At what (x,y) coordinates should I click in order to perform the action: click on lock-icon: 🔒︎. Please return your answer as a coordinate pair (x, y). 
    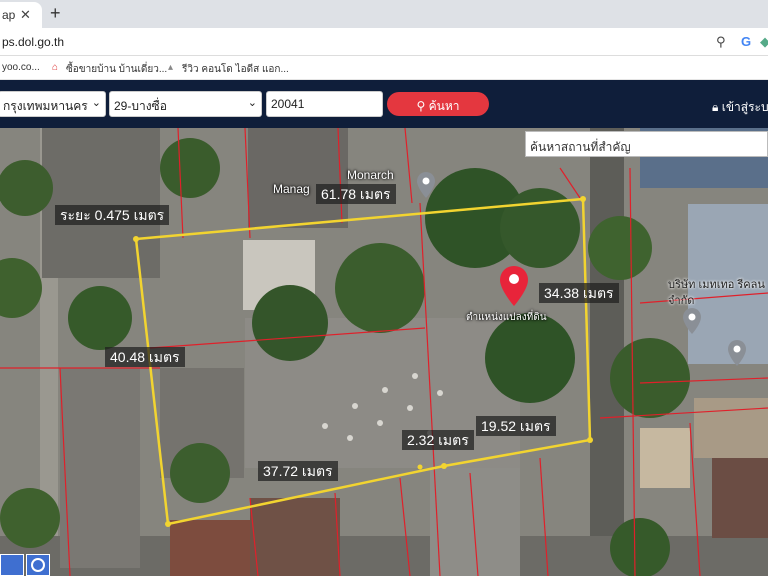
    Looking at the image, I should click on (715, 107).